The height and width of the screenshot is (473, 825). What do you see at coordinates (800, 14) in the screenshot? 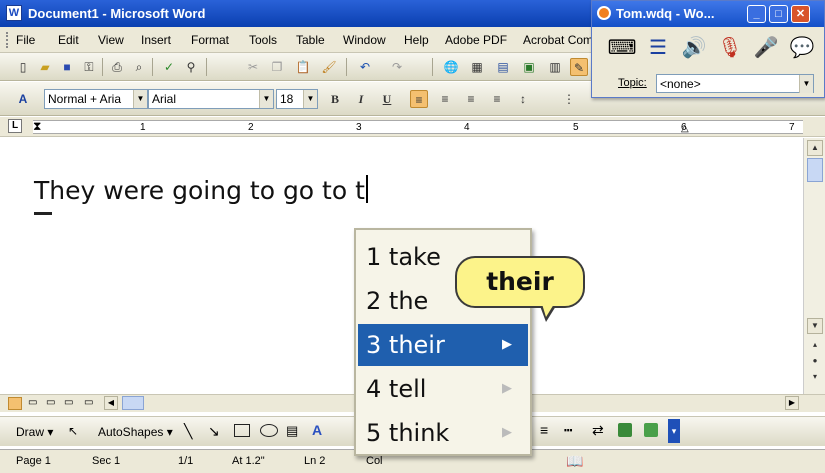
I see `close-button: ✕` at bounding box center [800, 14].